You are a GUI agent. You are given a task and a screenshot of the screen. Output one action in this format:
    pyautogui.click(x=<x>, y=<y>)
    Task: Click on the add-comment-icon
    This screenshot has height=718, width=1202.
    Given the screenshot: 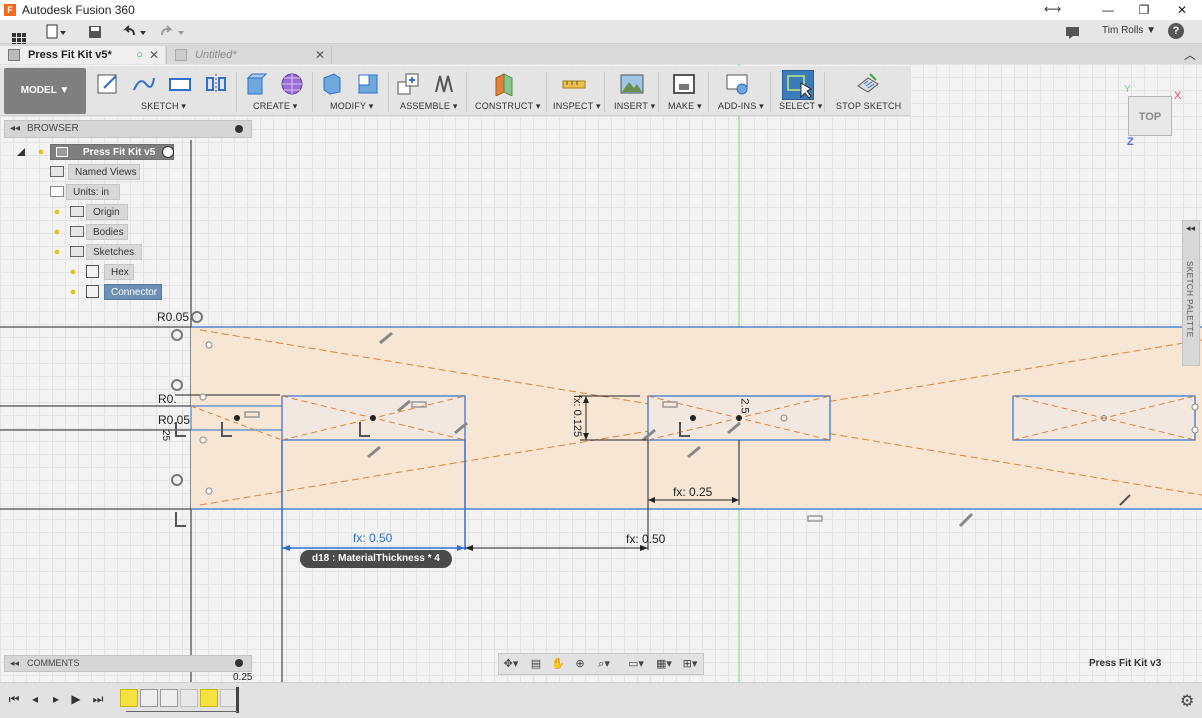 What is the action you would take?
    pyautogui.click(x=239, y=663)
    